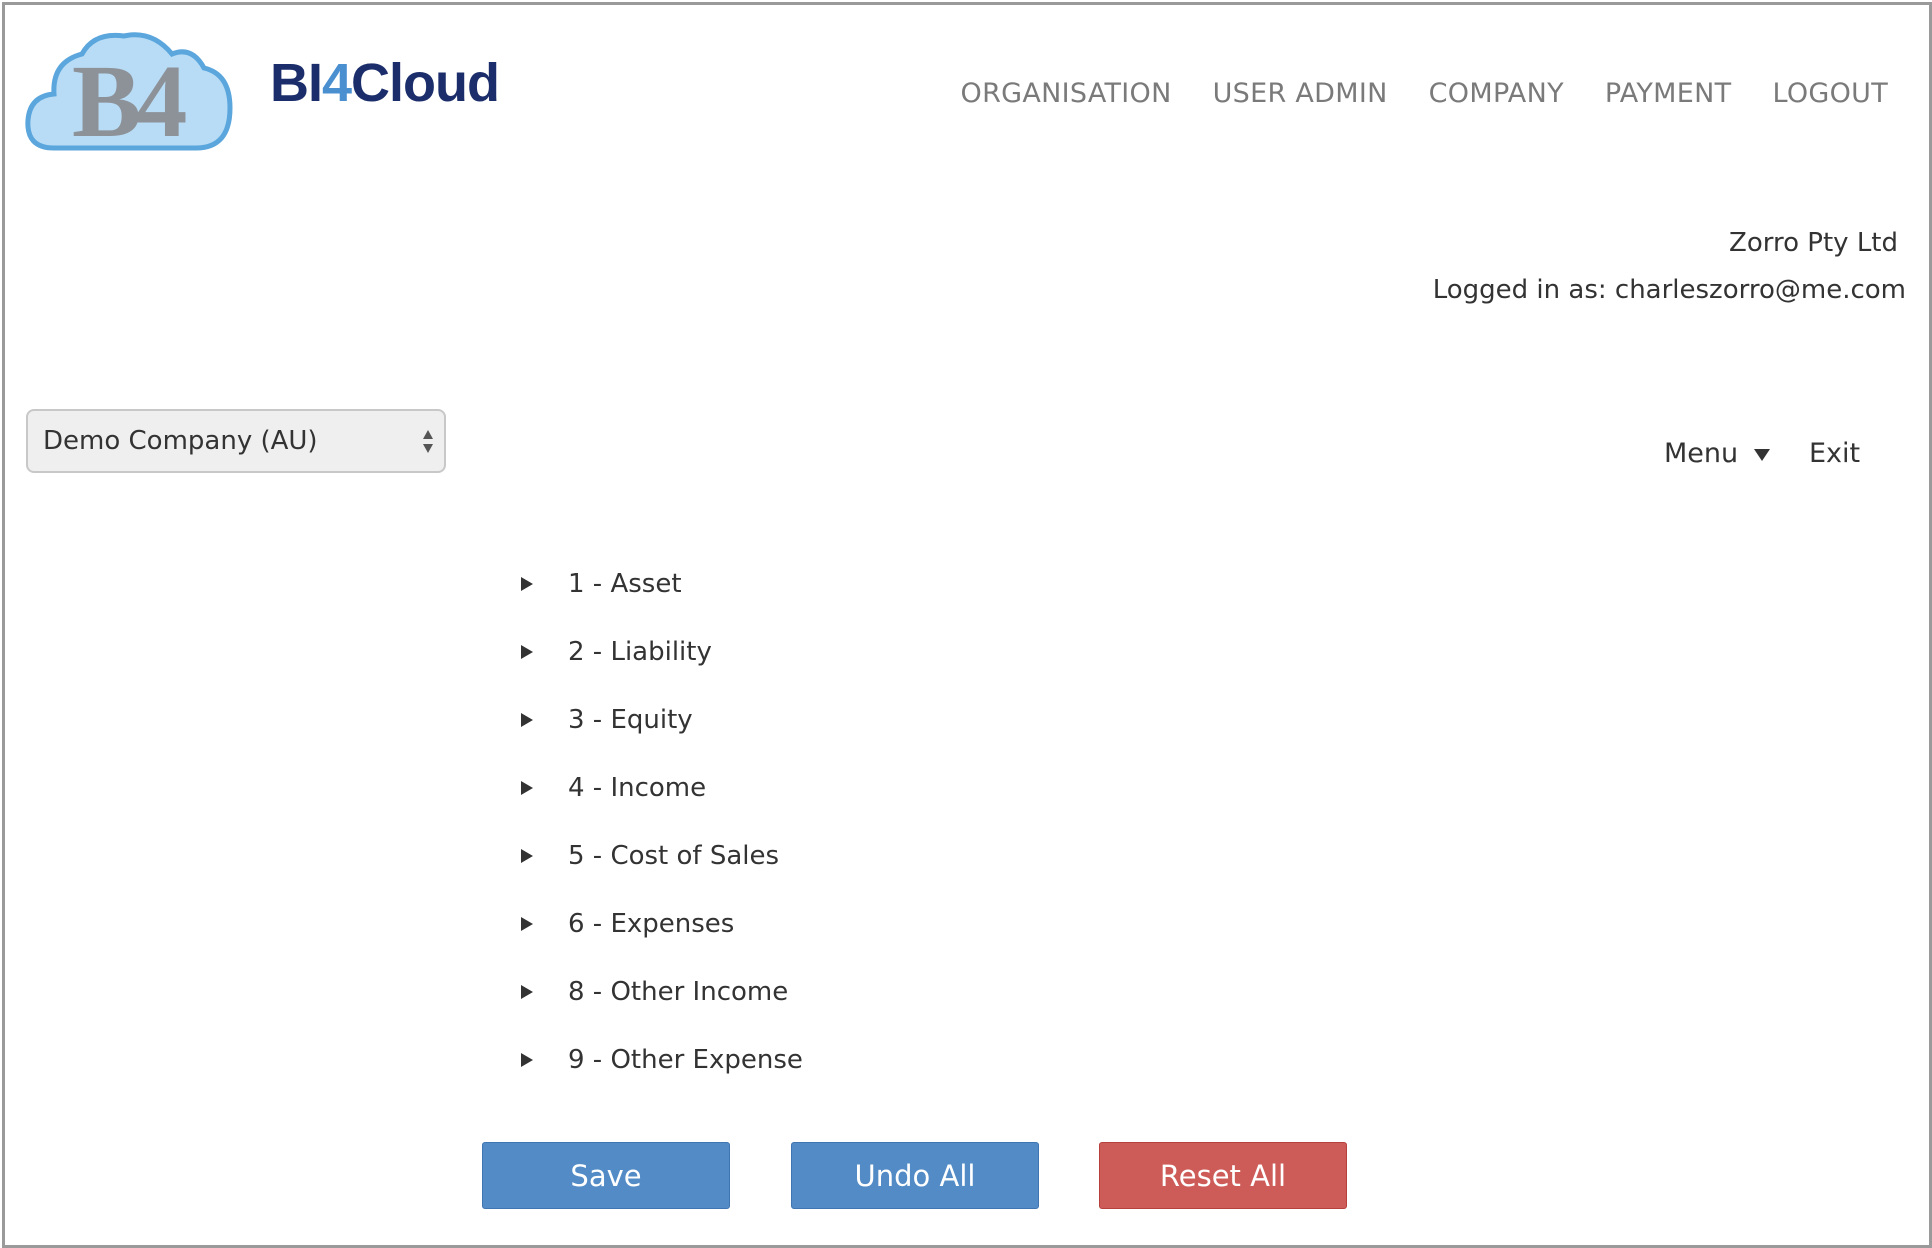 This screenshot has height=1248, width=1932. I want to click on tree-item-label: 5 - Cost of Sales, so click(674, 856).